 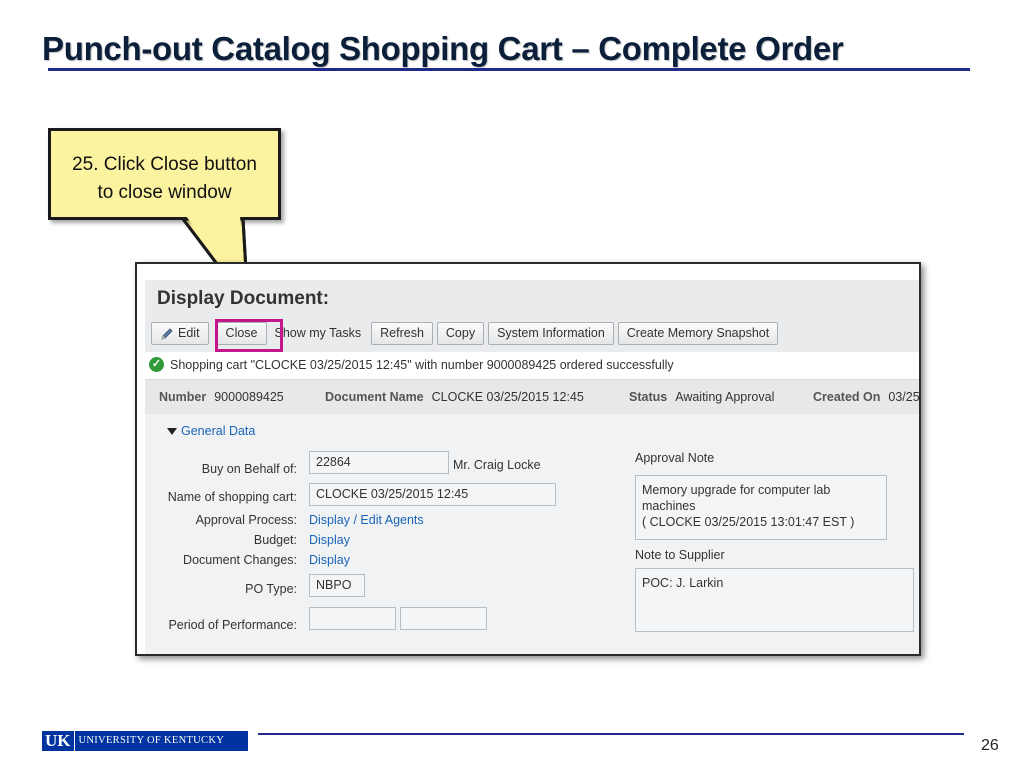 I want to click on buy-on-behalf-label: Buy on Behalf of:, so click(x=249, y=469).